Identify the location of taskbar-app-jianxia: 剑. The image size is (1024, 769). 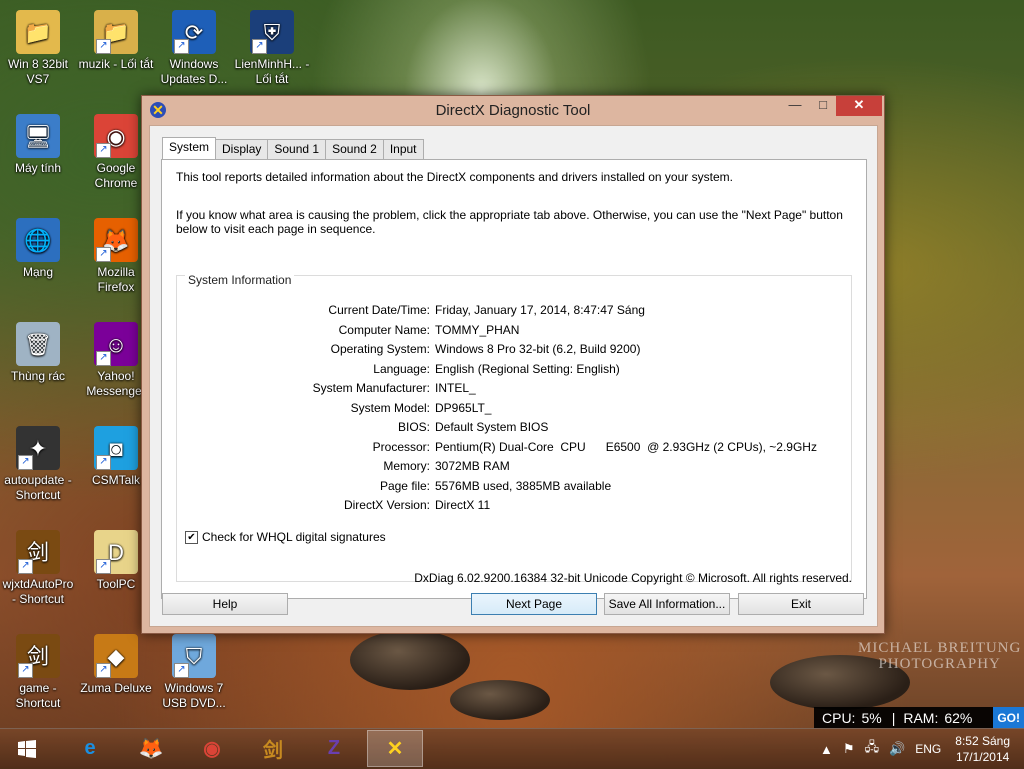
(273, 748).